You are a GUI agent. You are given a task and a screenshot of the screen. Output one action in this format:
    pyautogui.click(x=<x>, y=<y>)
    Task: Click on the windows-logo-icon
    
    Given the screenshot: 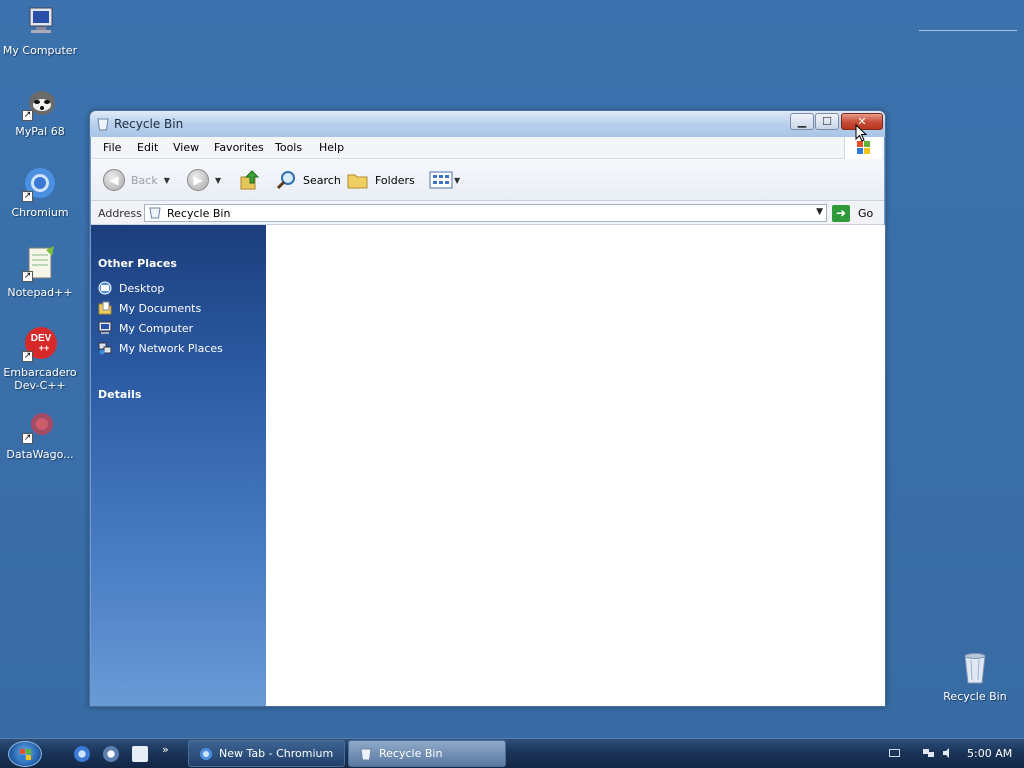 What is the action you would take?
    pyautogui.click(x=25, y=754)
    